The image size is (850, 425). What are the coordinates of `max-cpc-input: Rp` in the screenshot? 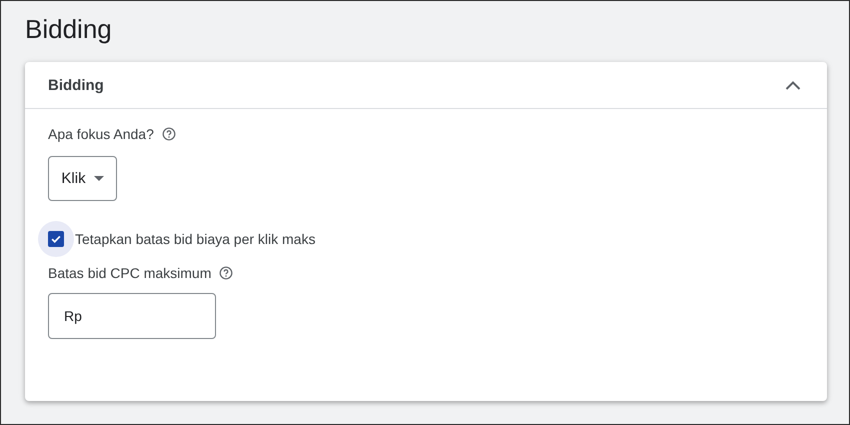 It's located at (132, 316).